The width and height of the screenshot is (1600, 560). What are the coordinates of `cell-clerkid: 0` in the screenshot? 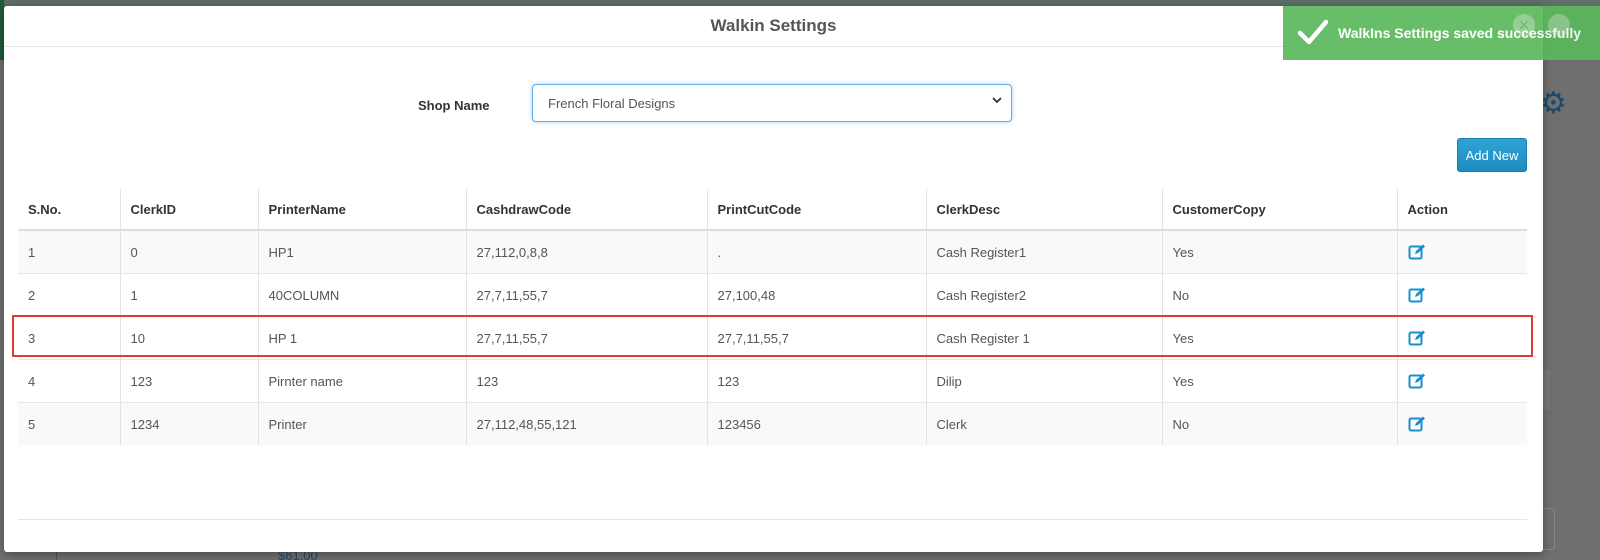 It's located at (188, 251).